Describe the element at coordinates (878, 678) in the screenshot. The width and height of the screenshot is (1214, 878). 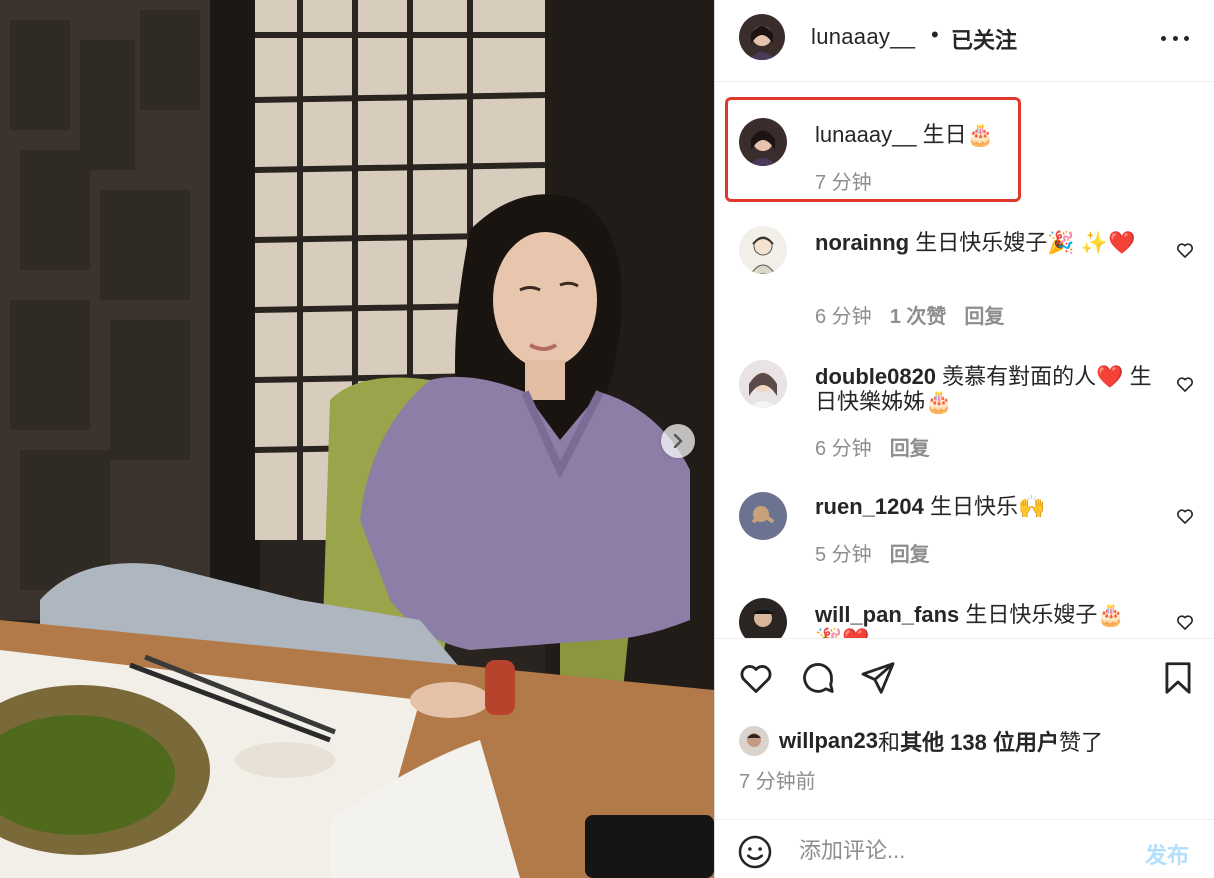
I see `share-icon` at that location.